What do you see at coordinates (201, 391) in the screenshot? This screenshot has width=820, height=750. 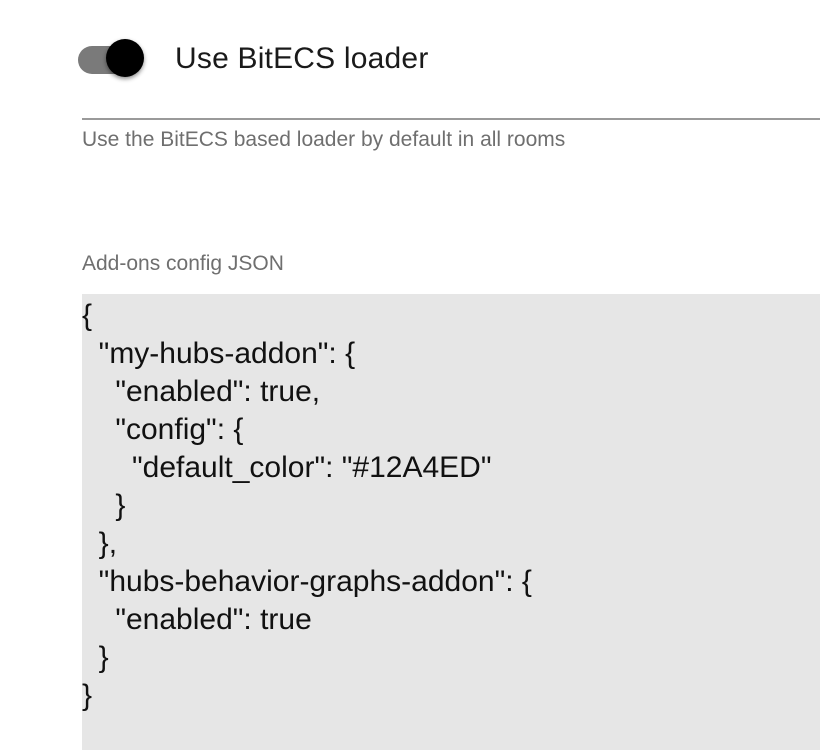 I see `json-line: "enabled": true,` at bounding box center [201, 391].